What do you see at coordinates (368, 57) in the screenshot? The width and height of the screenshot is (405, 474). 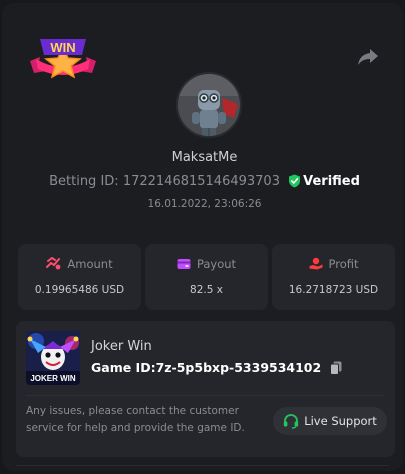 I see `share-icon` at bounding box center [368, 57].